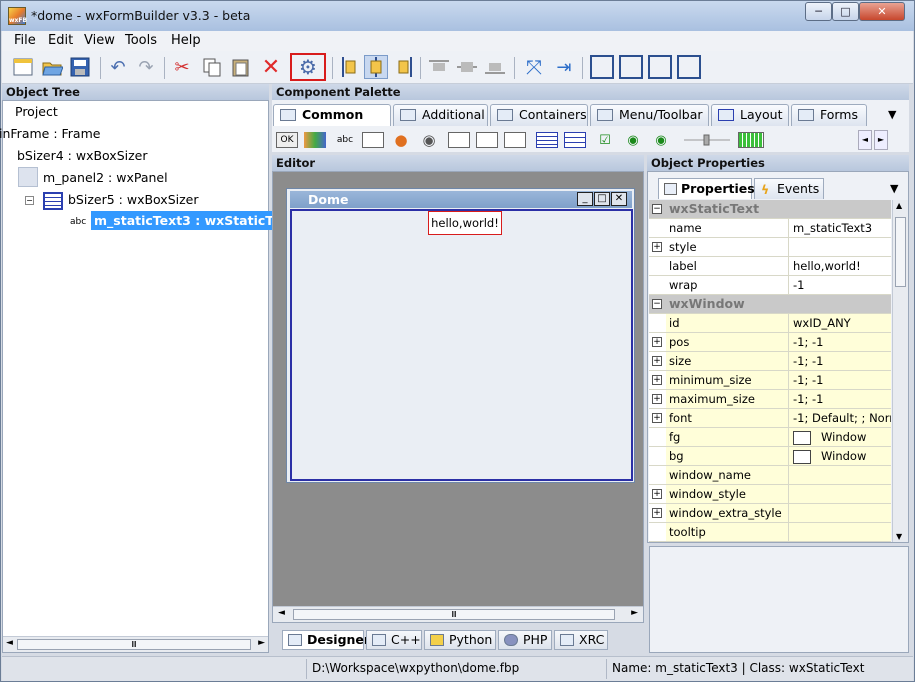  What do you see at coordinates (241, 67) in the screenshot?
I see `paste-icon` at bounding box center [241, 67].